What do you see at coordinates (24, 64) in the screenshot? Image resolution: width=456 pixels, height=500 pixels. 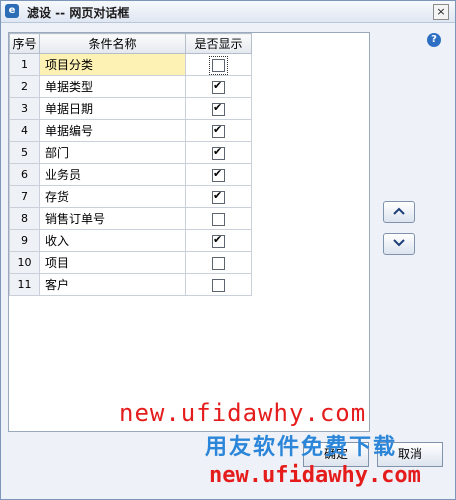 I see `row-number: 1` at bounding box center [24, 64].